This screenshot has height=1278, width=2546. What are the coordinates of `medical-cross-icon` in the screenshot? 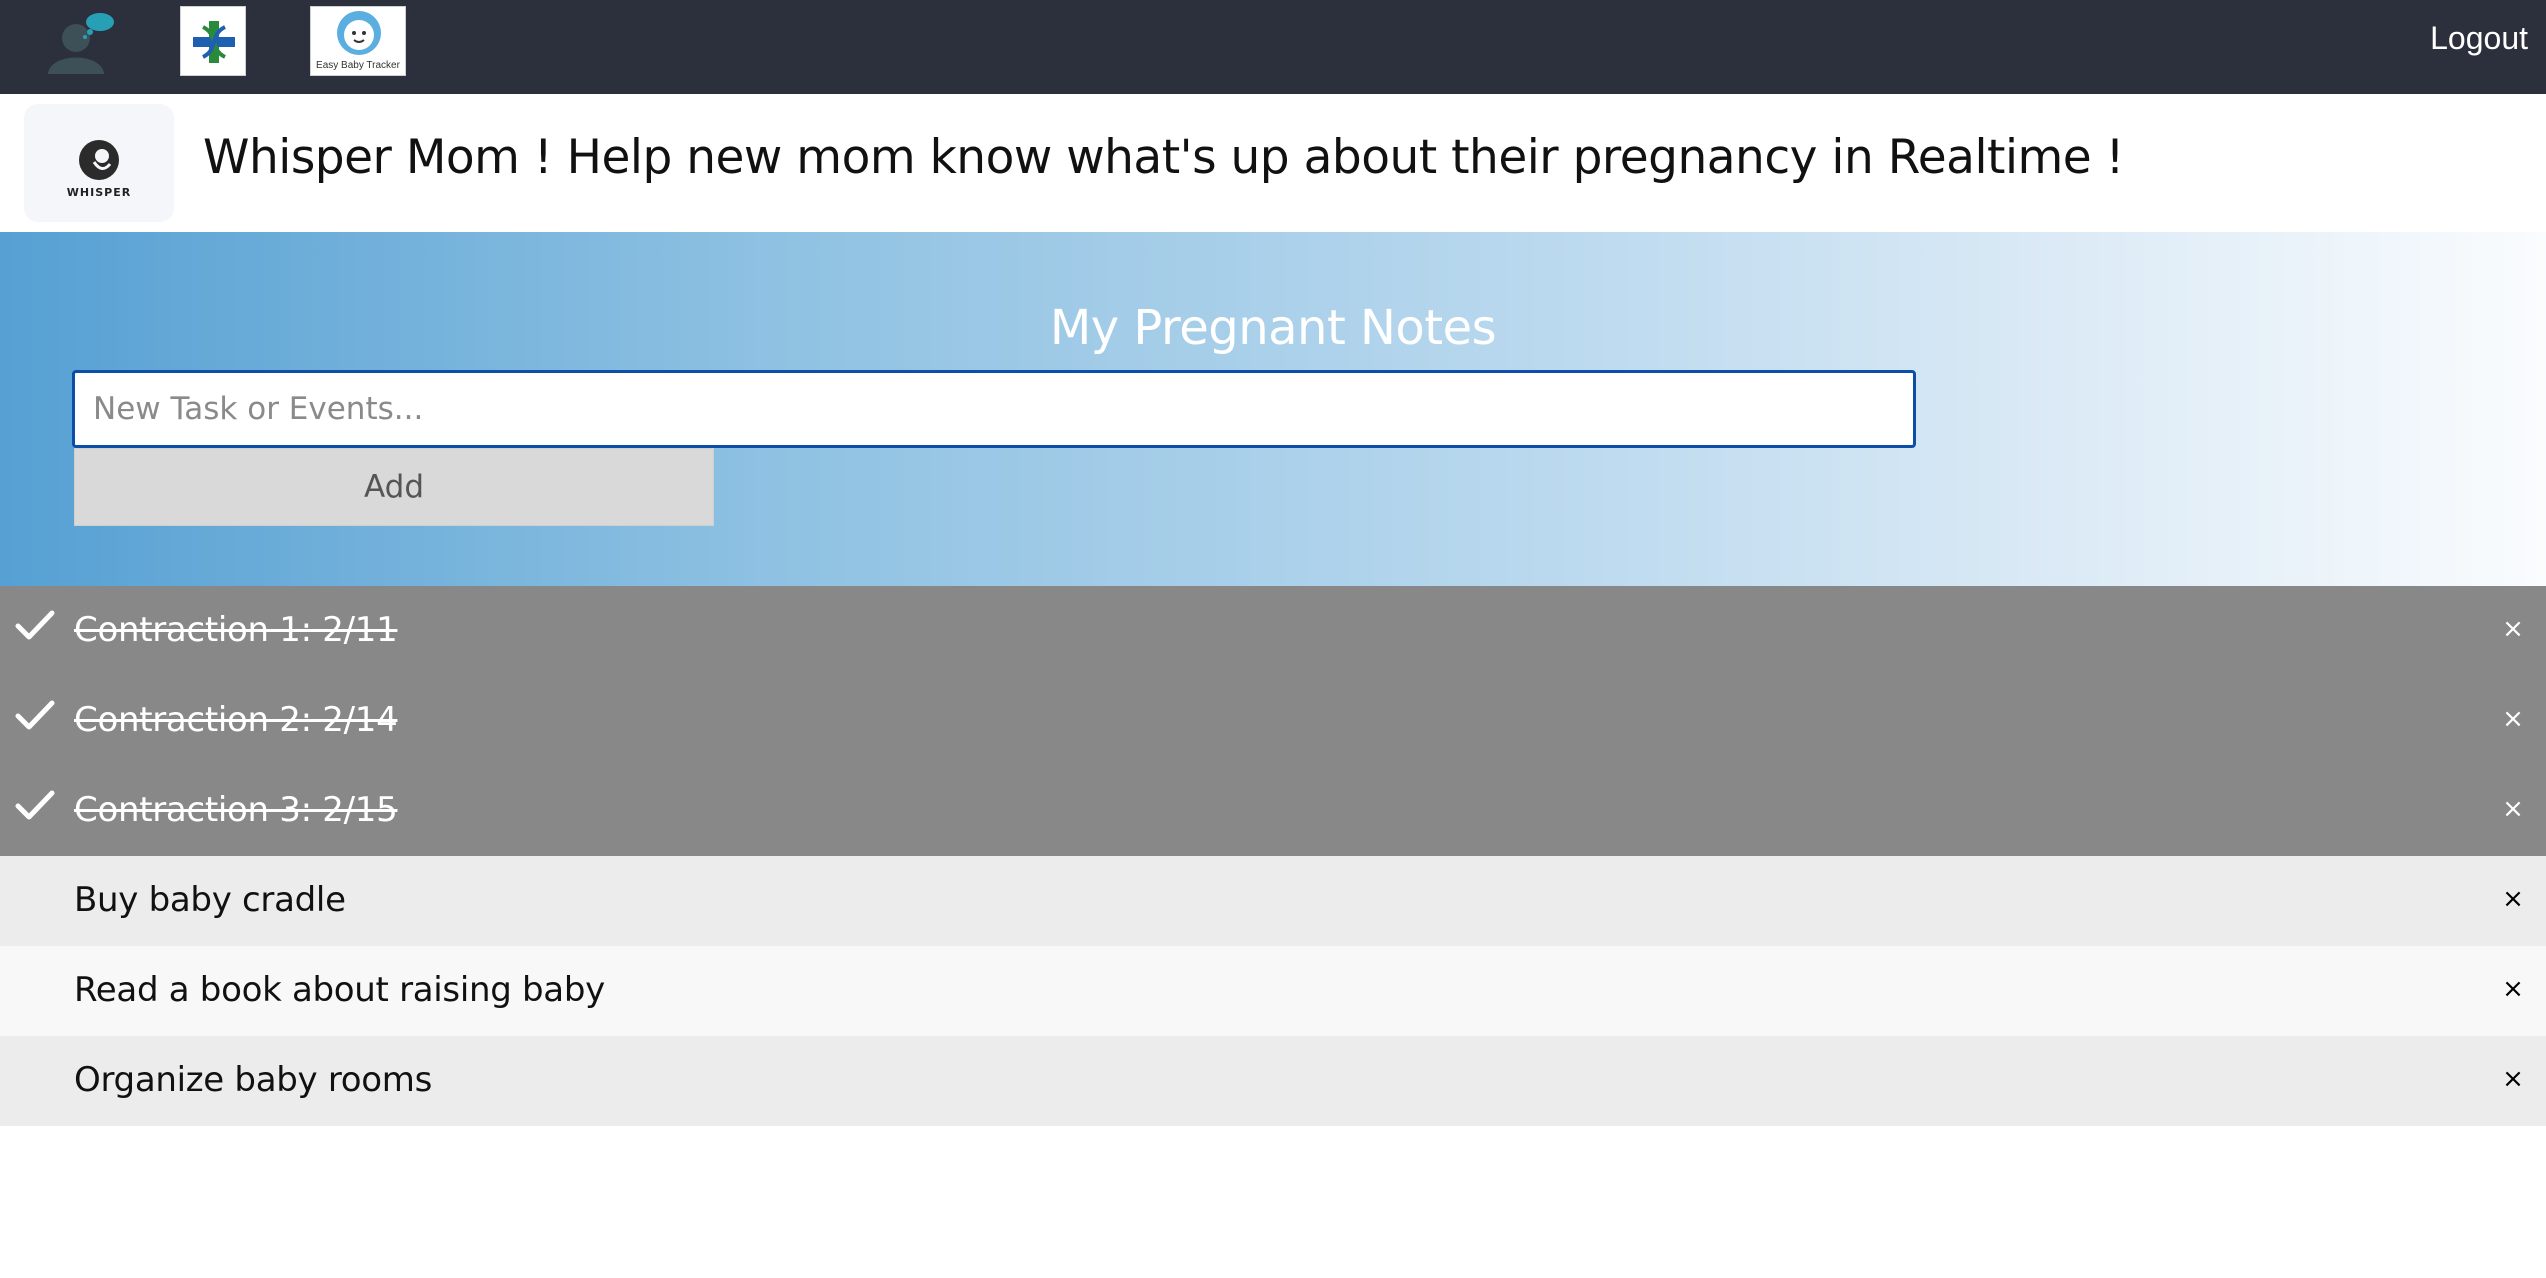 It's located at (214, 42).